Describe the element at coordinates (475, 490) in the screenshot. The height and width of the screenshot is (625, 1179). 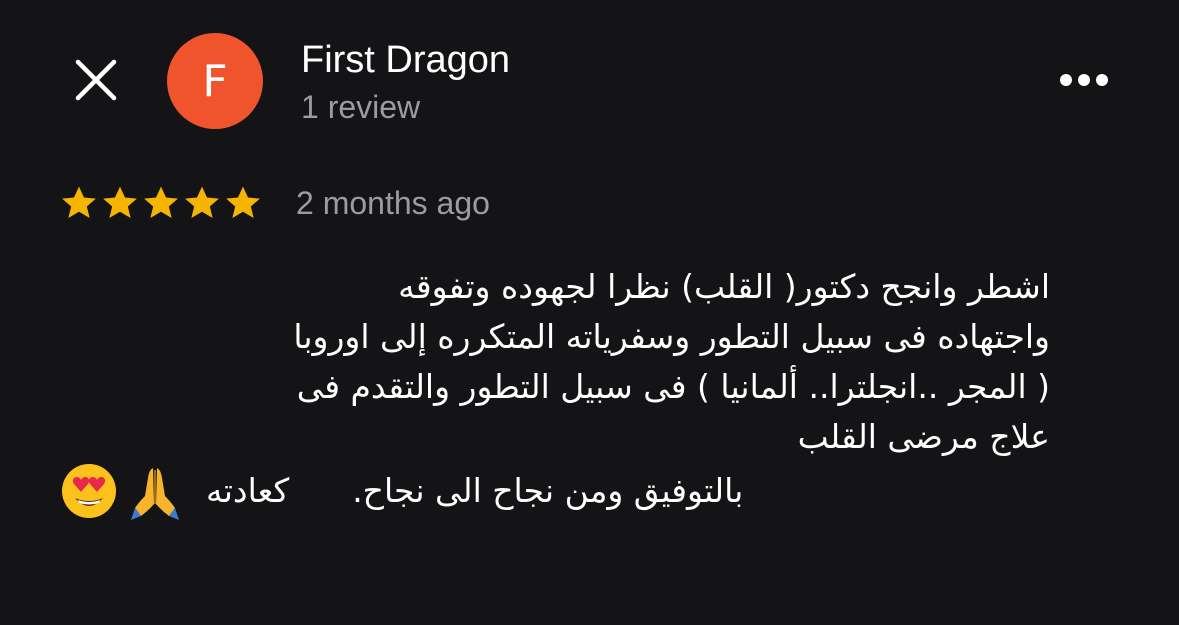
I see `review-line: بالتوفيق ومن نجاح الى نجاح. كعادته` at that location.